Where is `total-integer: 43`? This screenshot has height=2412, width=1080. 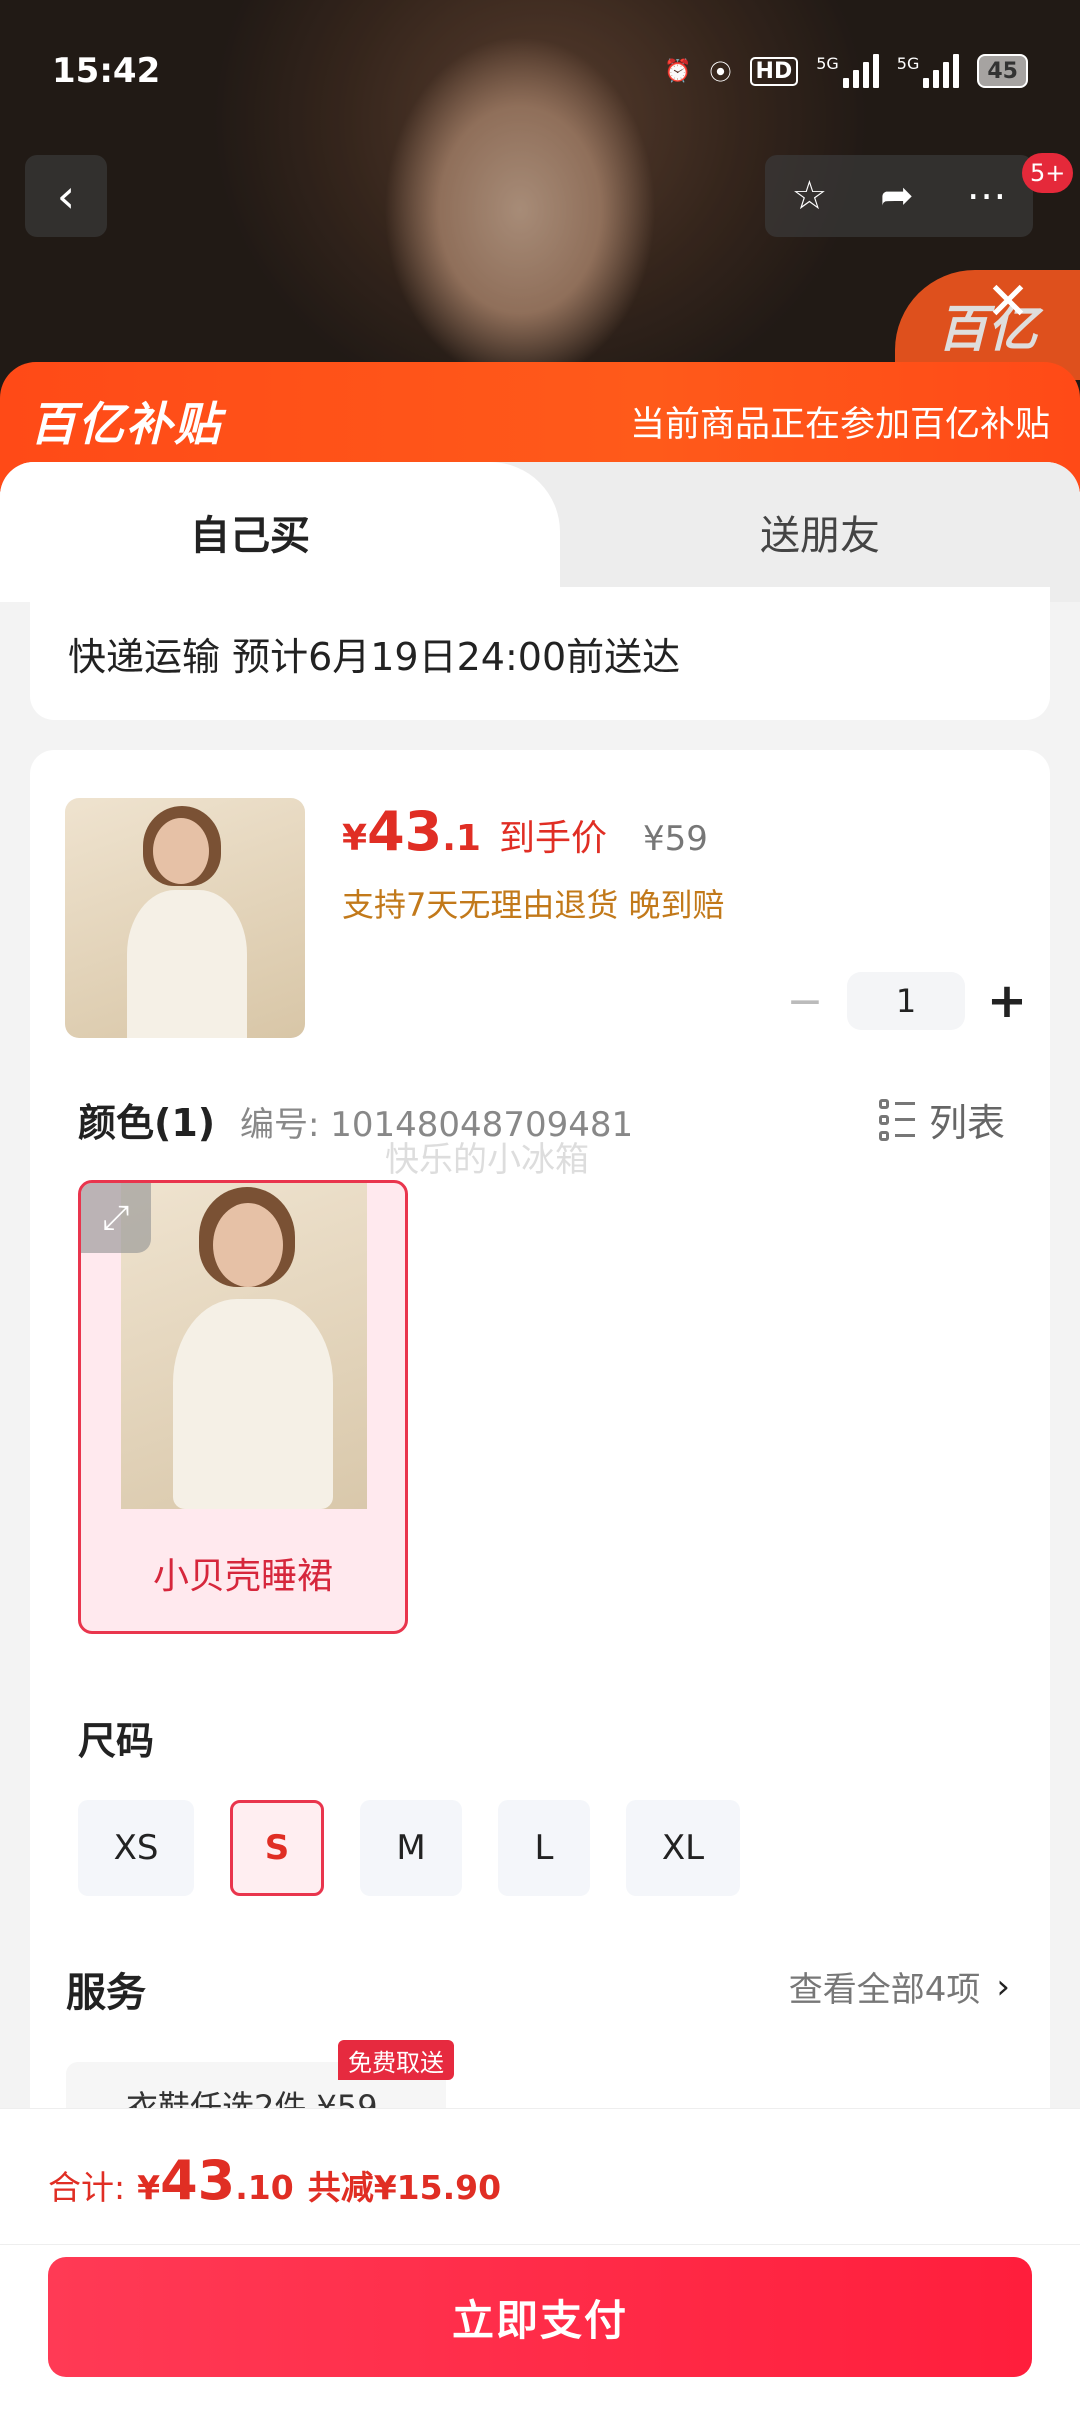
total-integer: 43 is located at coordinates (198, 2180).